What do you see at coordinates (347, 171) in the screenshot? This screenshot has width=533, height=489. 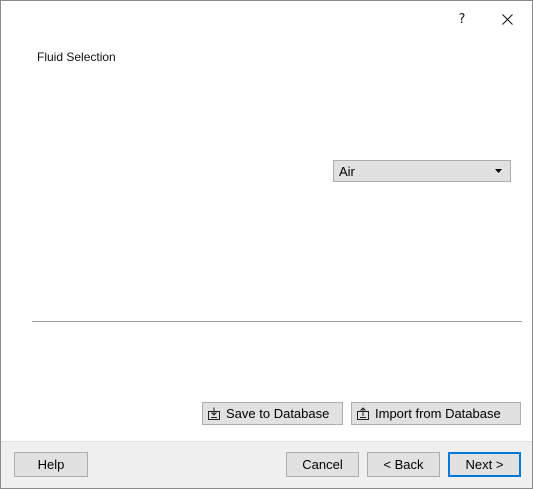 I see `fluid-select-value: Air` at bounding box center [347, 171].